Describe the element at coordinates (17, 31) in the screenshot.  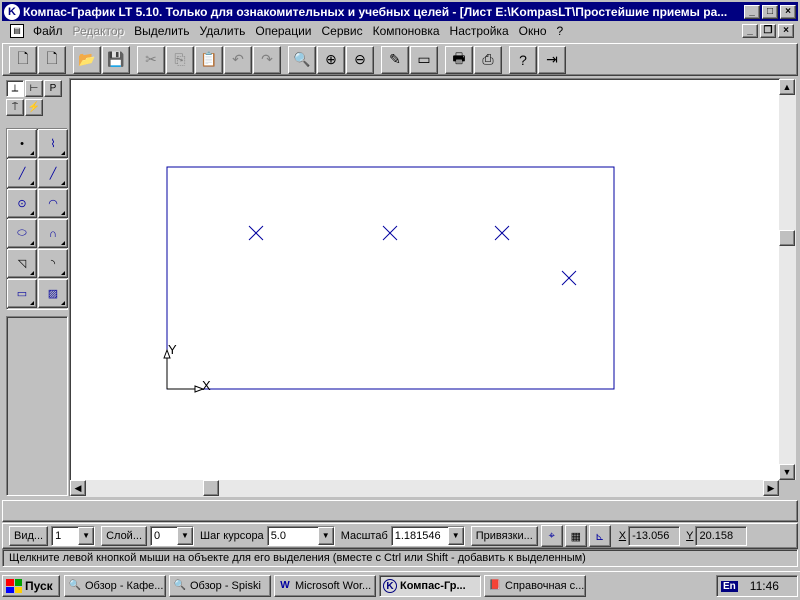
I see `document-icon: ▤` at that location.